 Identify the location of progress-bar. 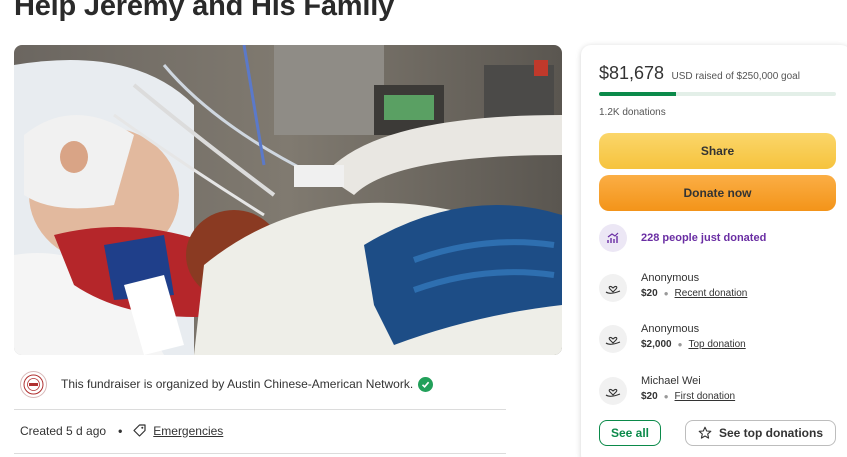
(717, 94).